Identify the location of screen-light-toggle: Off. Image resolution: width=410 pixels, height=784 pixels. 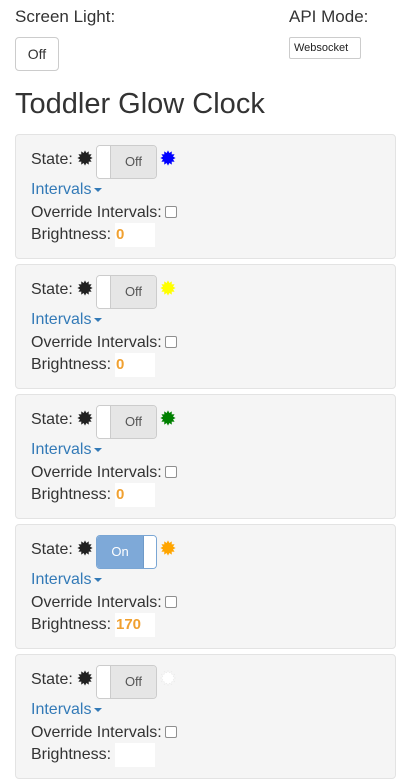
(37, 54).